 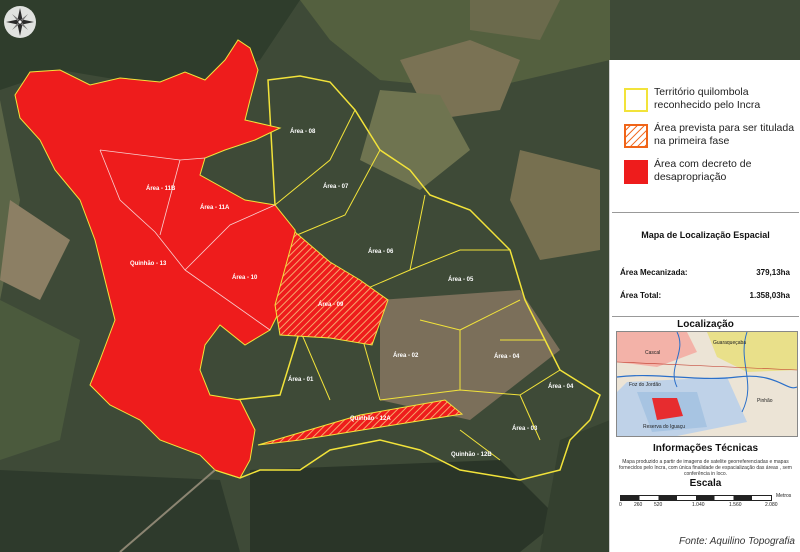 What do you see at coordinates (705, 272) in the screenshot?
I see `summary-row-mechanized: Área Mecanizada: 379,13ha` at bounding box center [705, 272].